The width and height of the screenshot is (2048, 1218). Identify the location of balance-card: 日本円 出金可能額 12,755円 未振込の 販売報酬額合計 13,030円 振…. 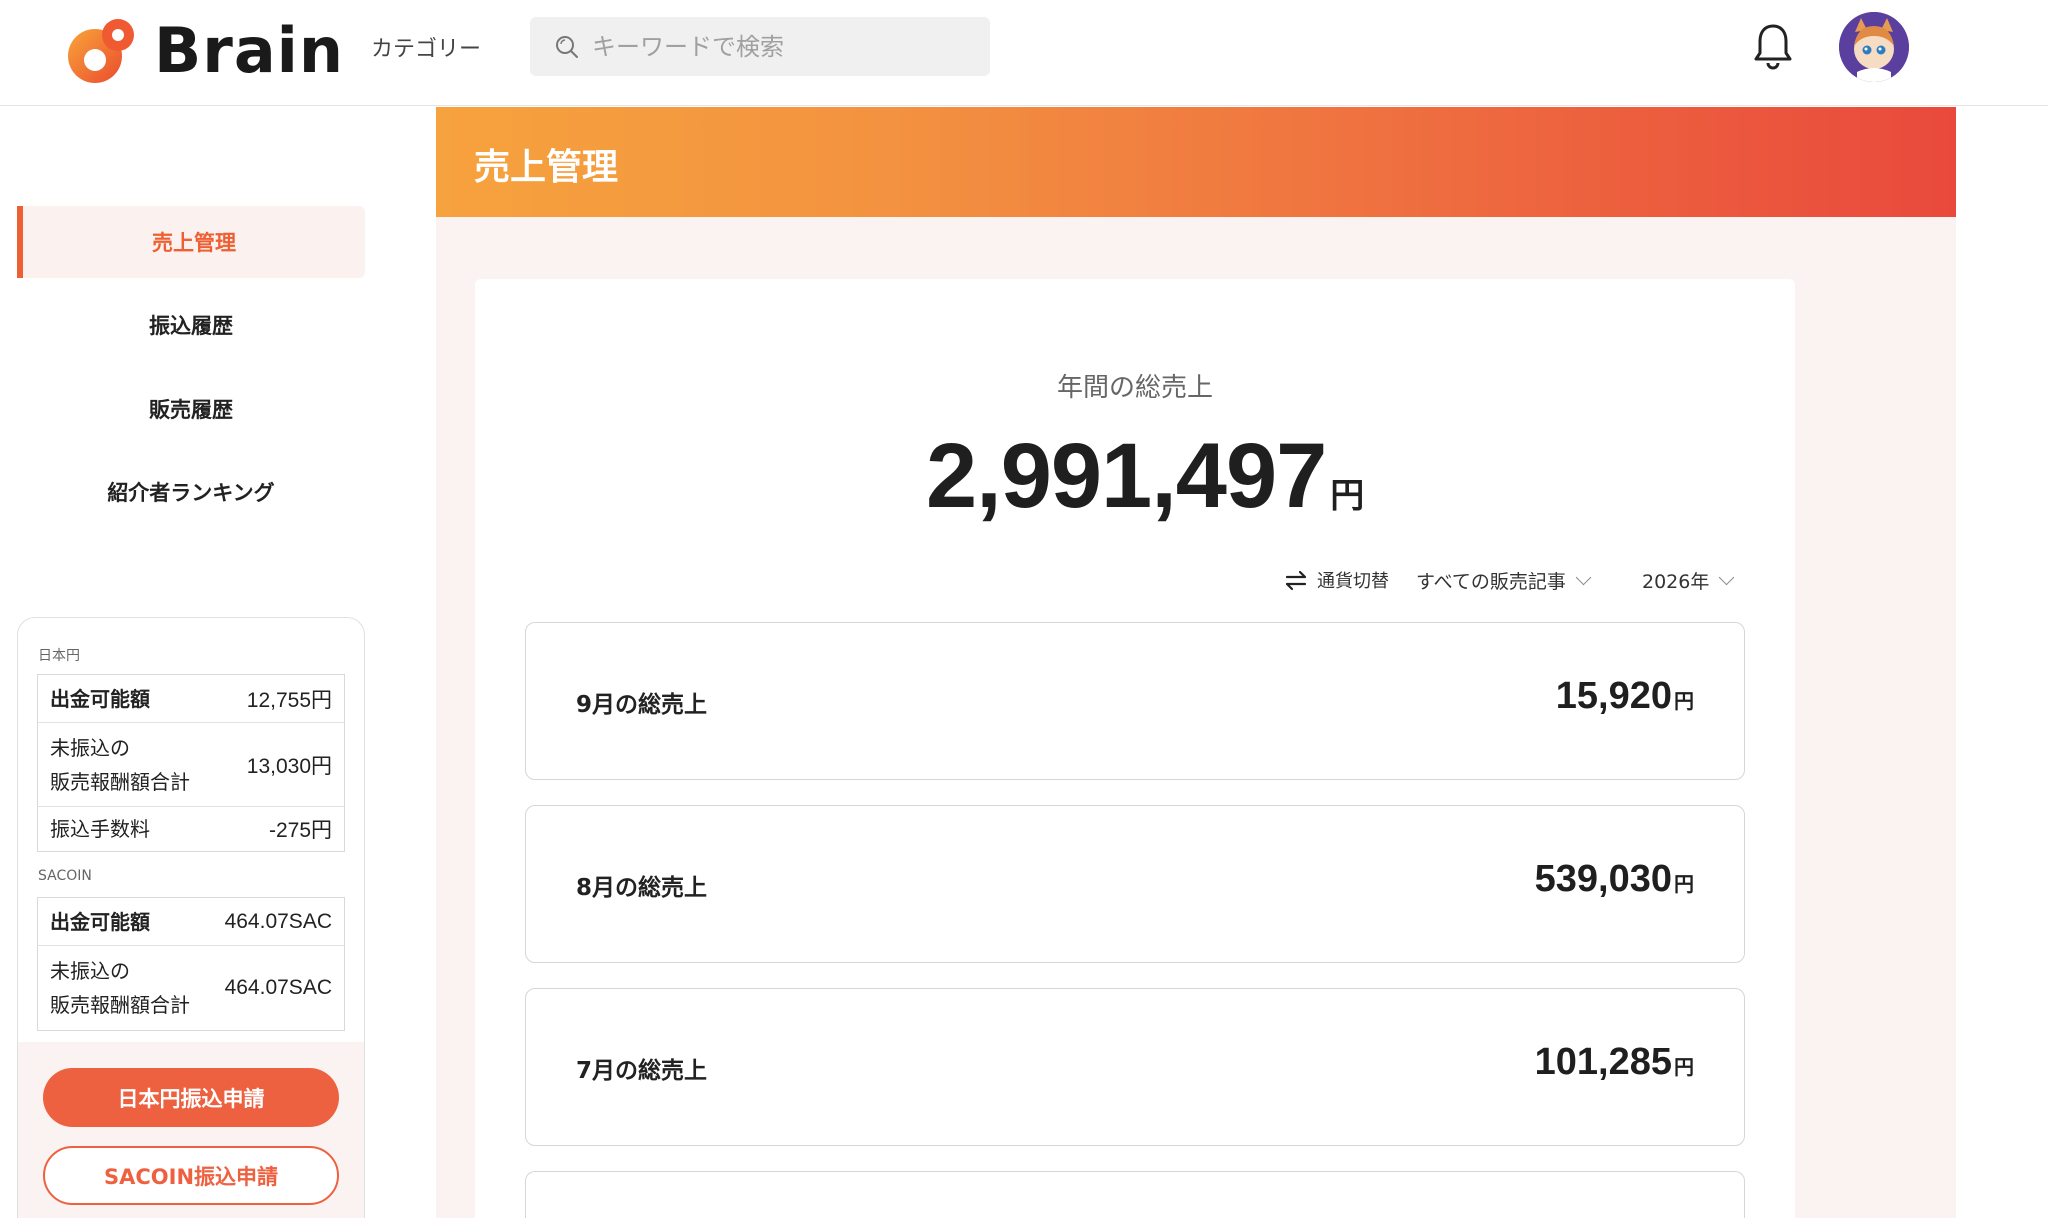
(191, 917).